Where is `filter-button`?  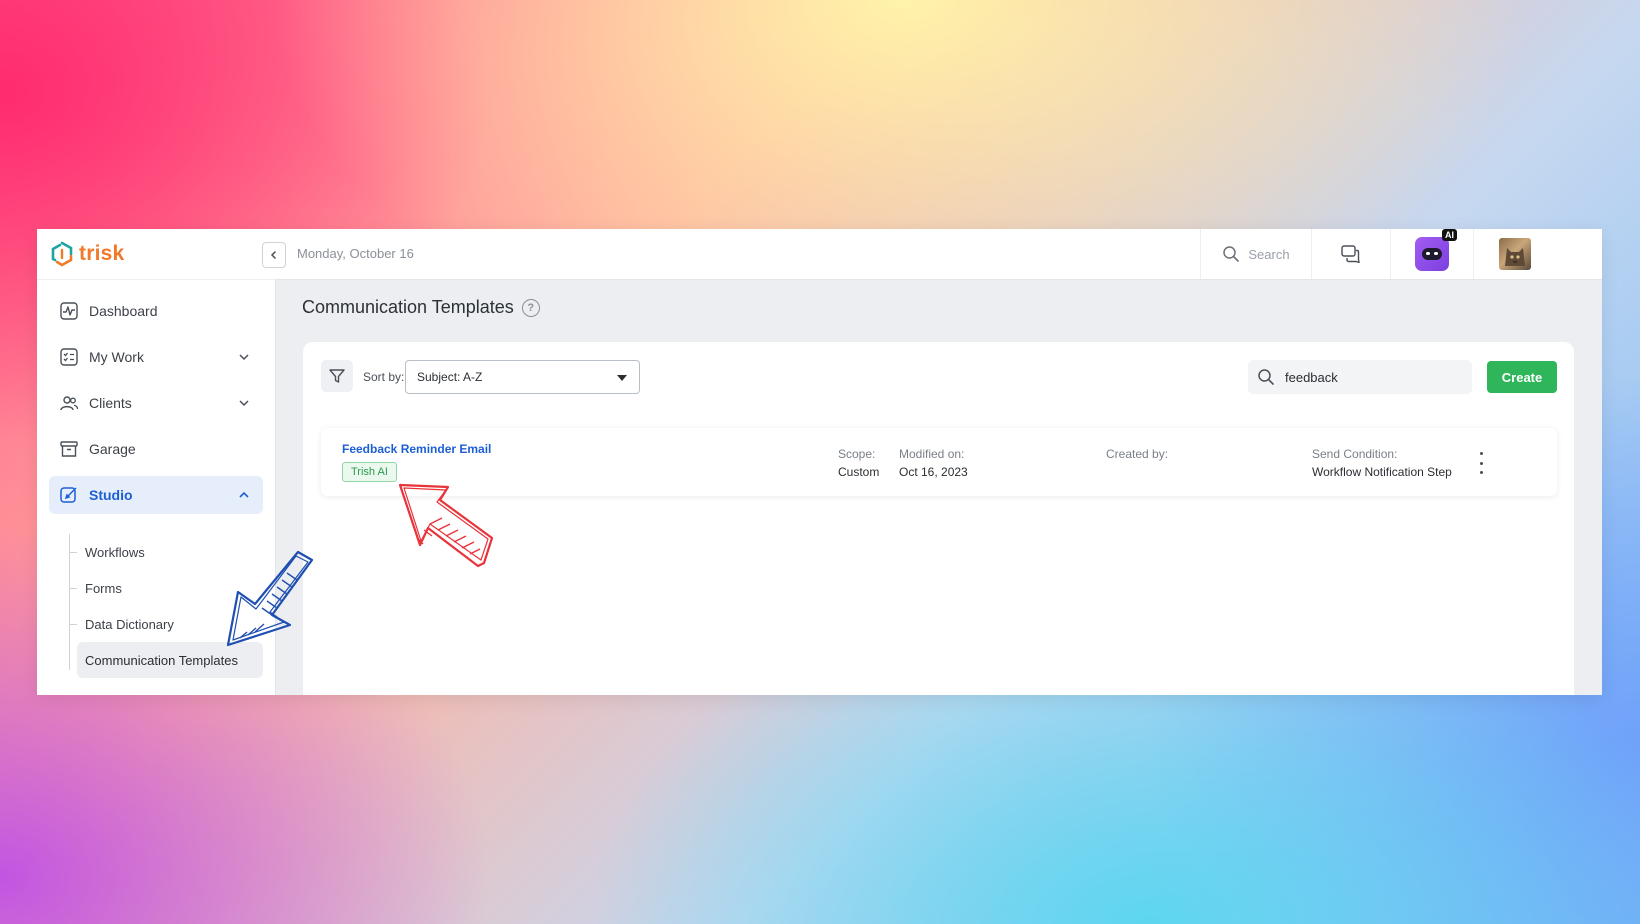 filter-button is located at coordinates (337, 376).